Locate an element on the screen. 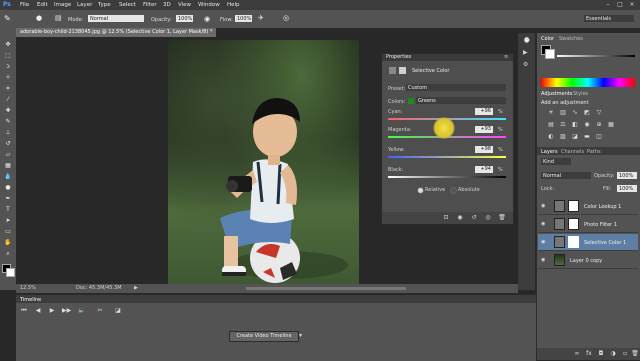 The width and height of the screenshot is (640, 361). color-balance-icon: ⚖ is located at coordinates (563, 125).